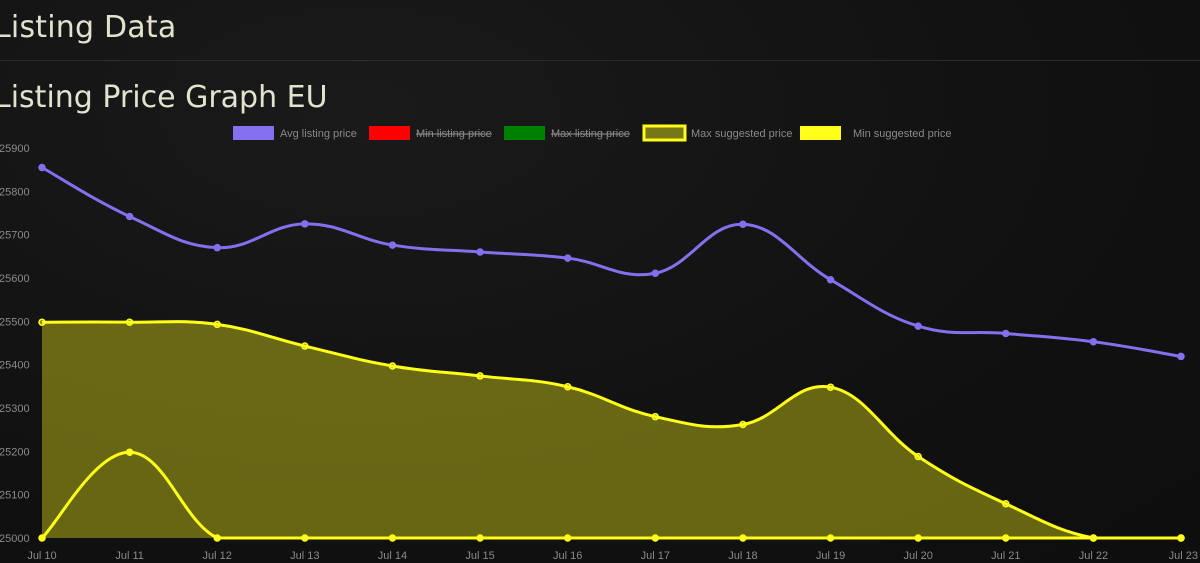  Describe the element at coordinates (318, 134) in the screenshot. I see `legend-label: Avg listing price` at that location.